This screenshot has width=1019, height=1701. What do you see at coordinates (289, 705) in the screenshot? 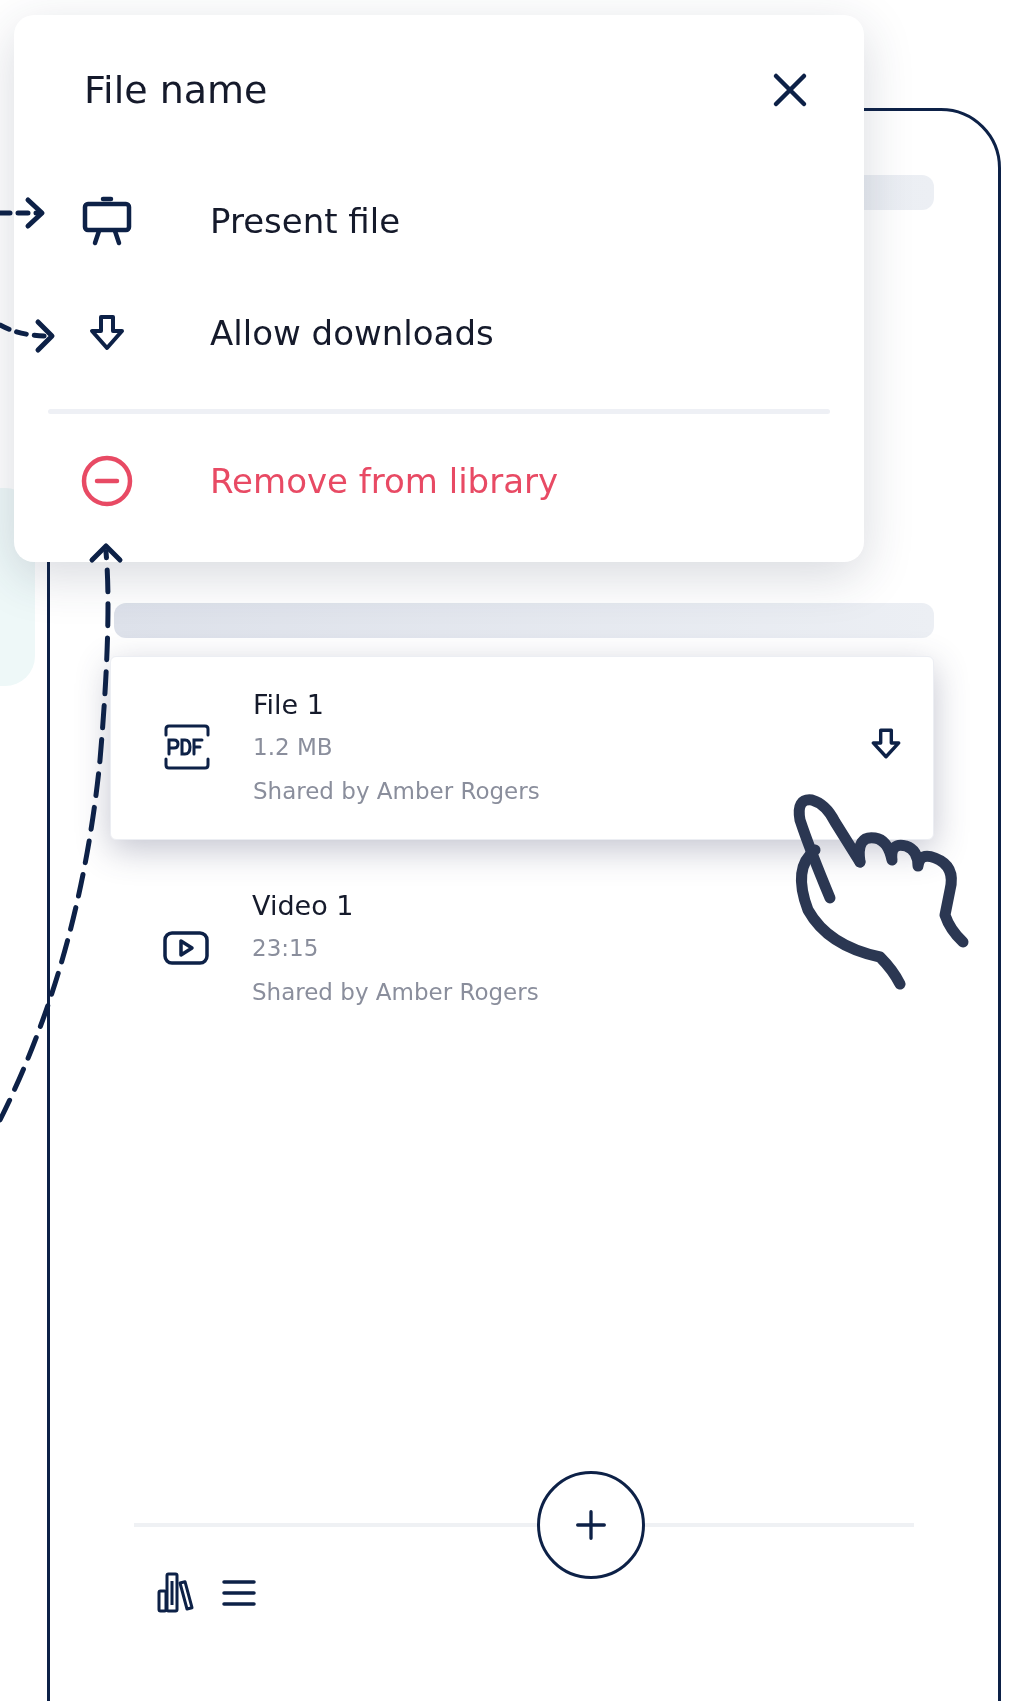
I see `file-name: File 1` at bounding box center [289, 705].